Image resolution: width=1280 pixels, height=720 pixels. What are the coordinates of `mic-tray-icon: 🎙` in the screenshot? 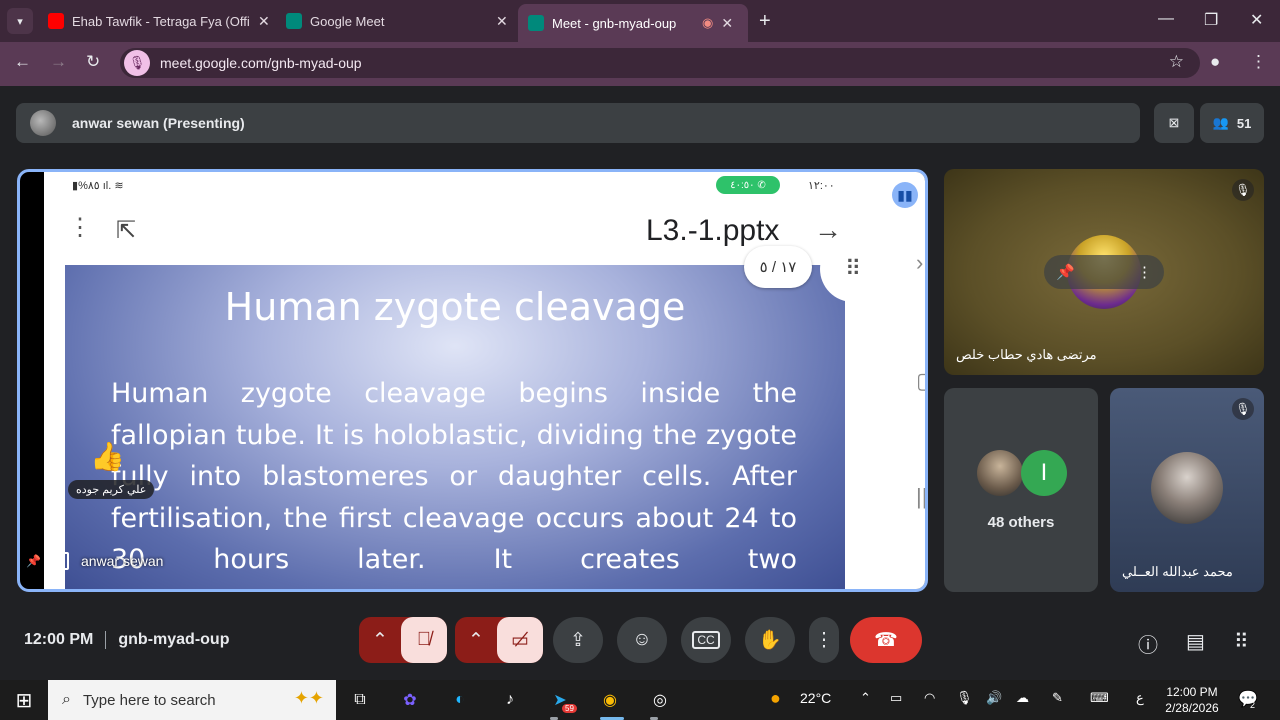 It's located at (964, 698).